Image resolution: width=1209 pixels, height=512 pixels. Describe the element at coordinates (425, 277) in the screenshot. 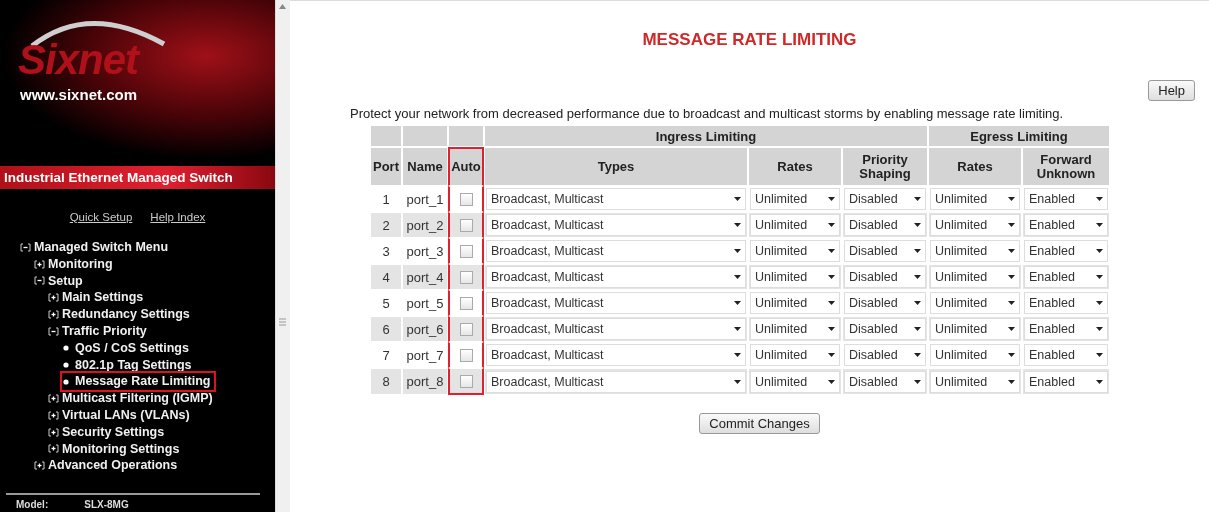

I see `name-cell: port_4` at that location.